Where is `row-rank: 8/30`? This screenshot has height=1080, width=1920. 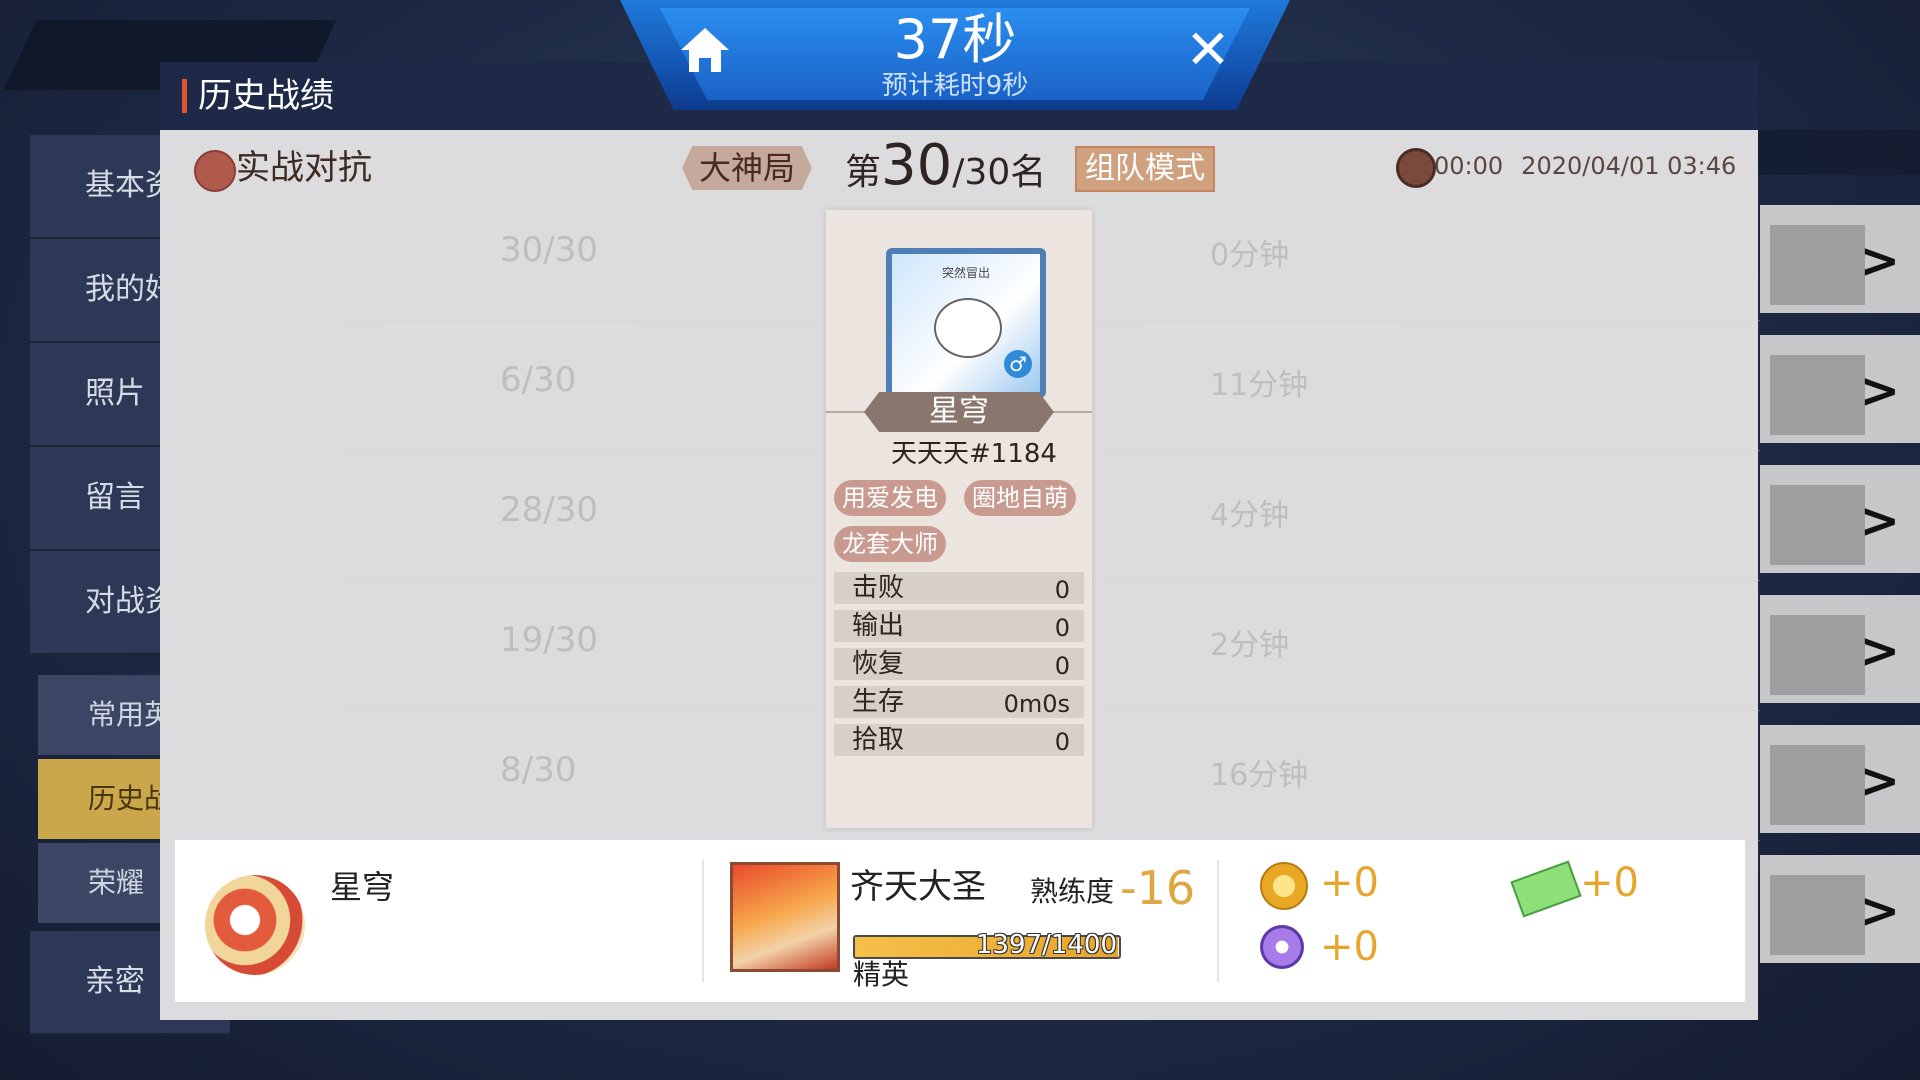 row-rank: 8/30 is located at coordinates (538, 770).